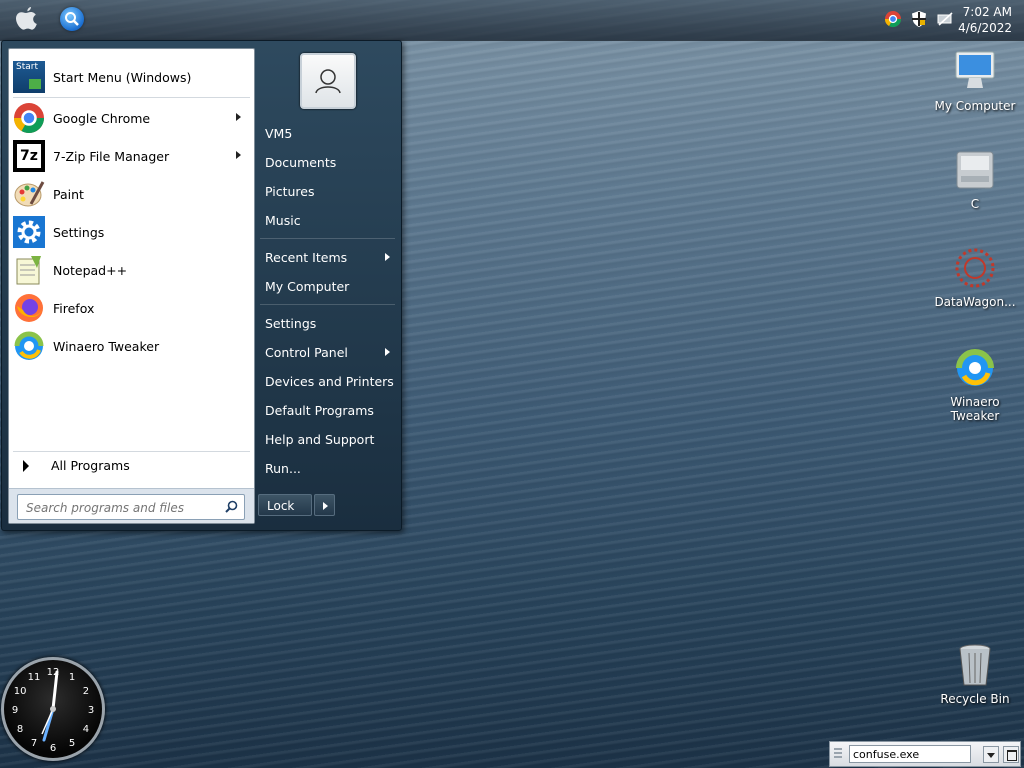 The height and width of the screenshot is (768, 1024). I want to click on menu-item-label: Firefox, so click(74, 308).